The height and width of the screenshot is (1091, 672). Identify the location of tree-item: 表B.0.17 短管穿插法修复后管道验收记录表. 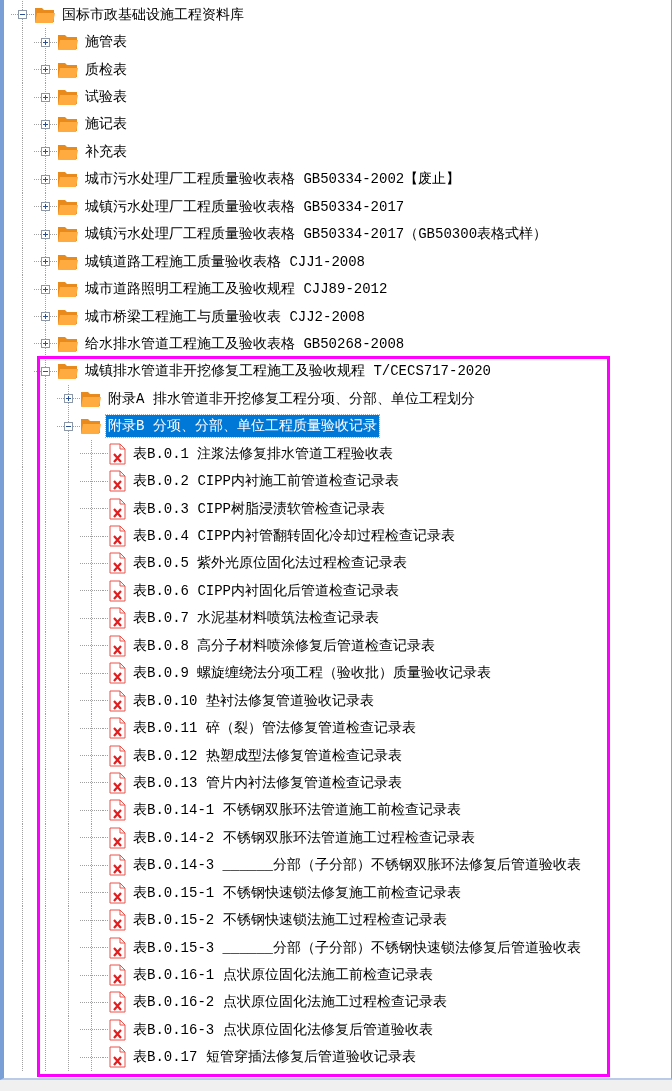
(274, 1057).